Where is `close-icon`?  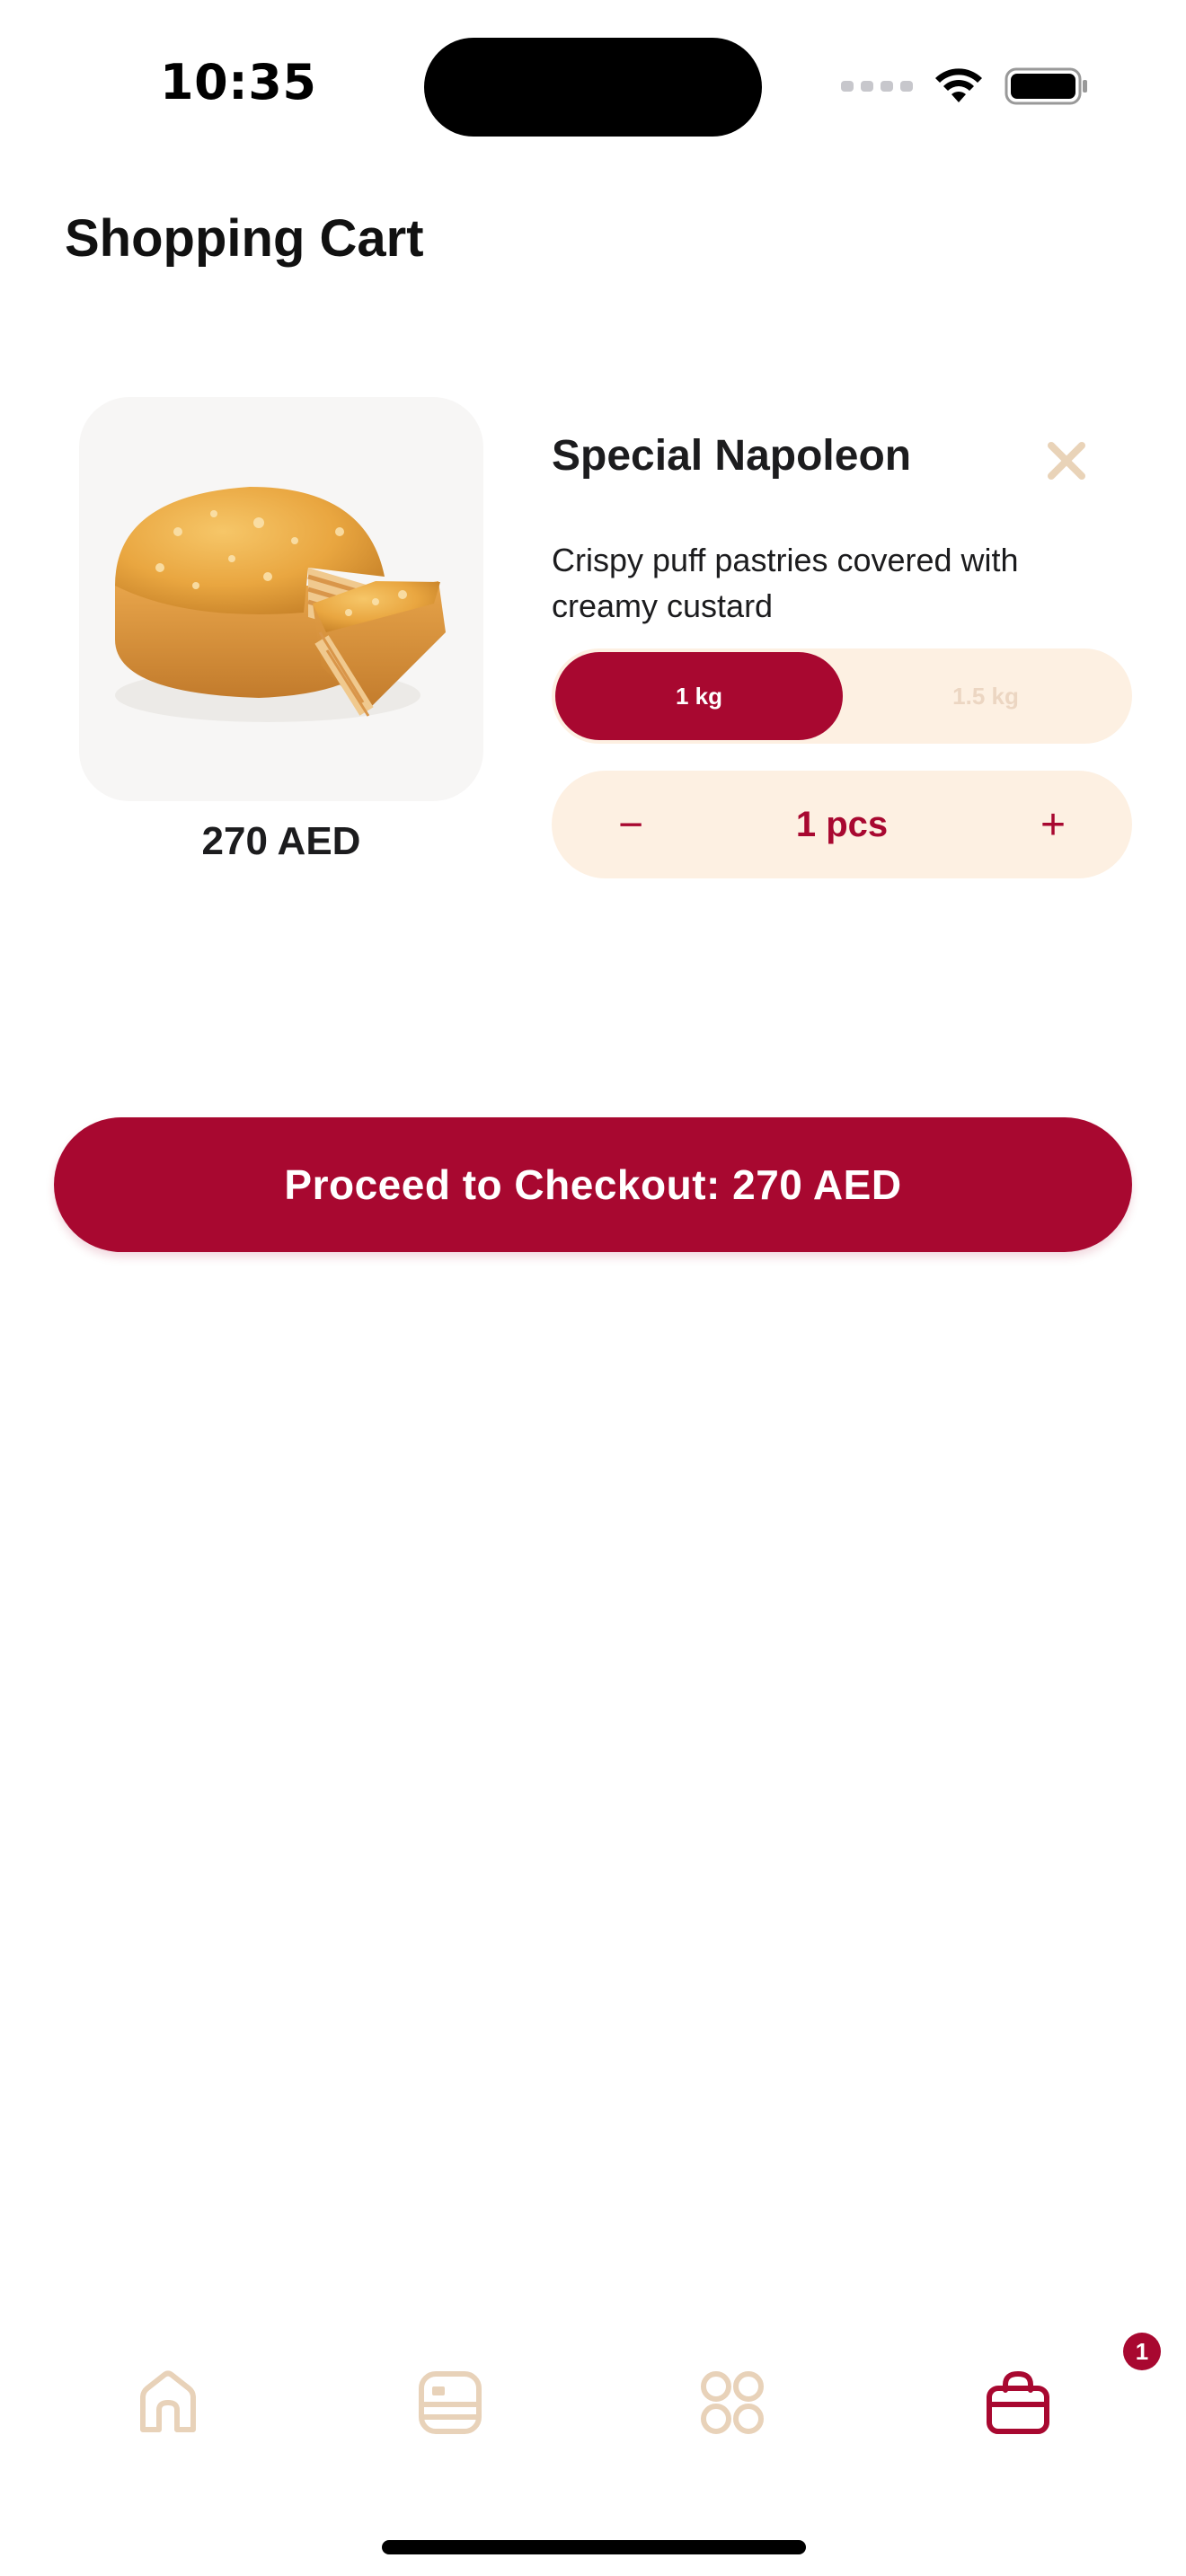 close-icon is located at coordinates (1066, 461).